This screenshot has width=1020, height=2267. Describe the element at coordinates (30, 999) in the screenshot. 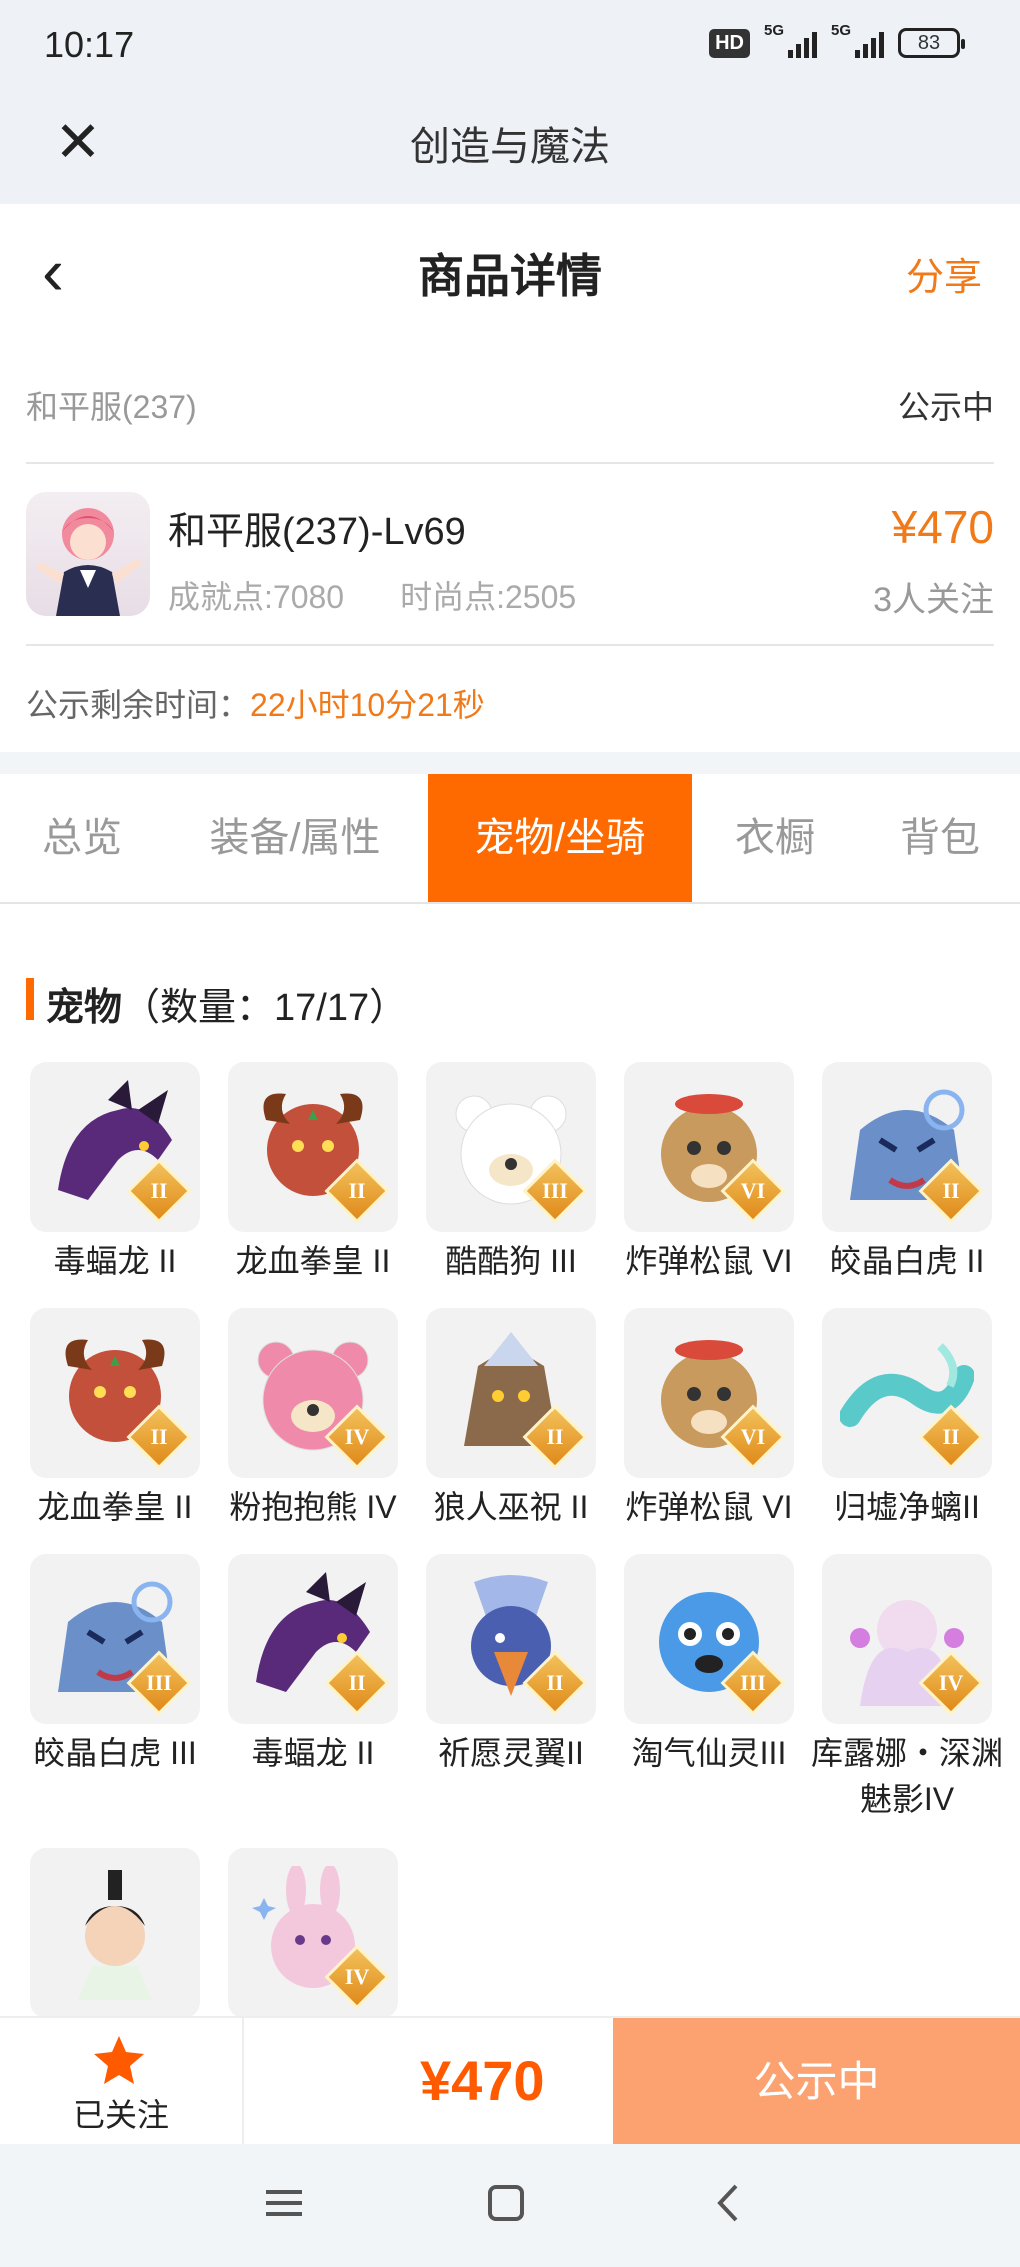

I see `section-marker` at that location.